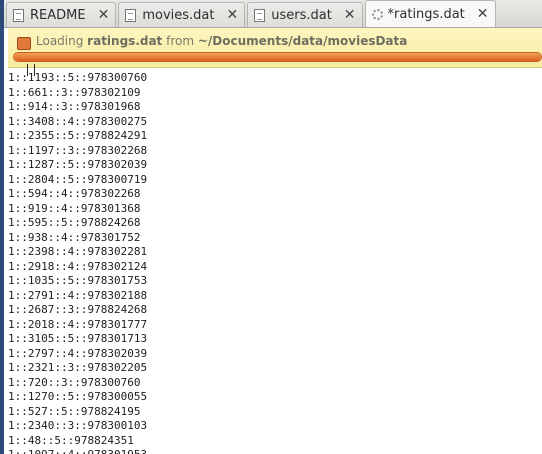 This screenshot has height=454, width=542. I want to click on text-line: 1::720::3::978300760, so click(74, 382).